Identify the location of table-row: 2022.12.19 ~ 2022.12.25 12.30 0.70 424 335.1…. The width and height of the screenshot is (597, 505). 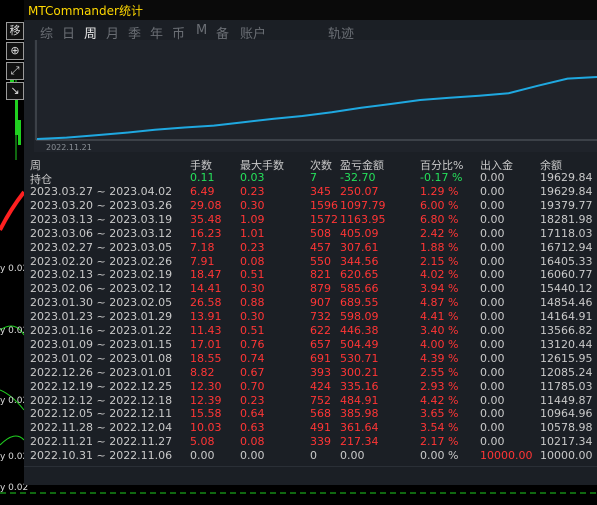
(298, 386).